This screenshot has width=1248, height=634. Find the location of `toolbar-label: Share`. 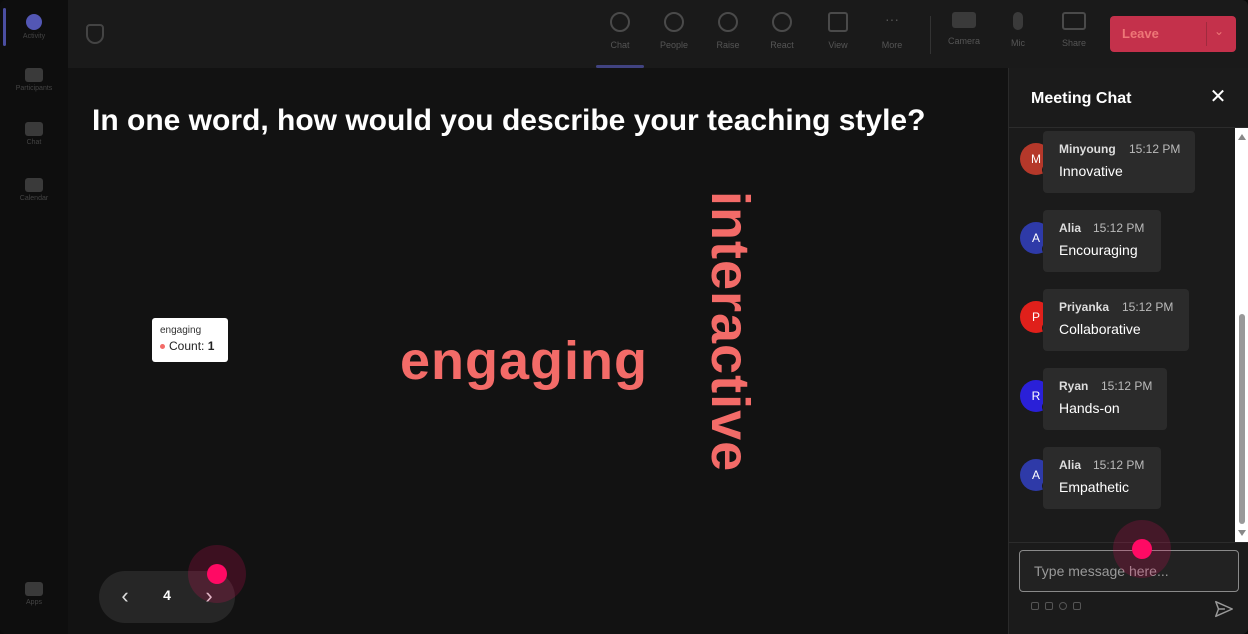

toolbar-label: Share is located at coordinates (1074, 43).